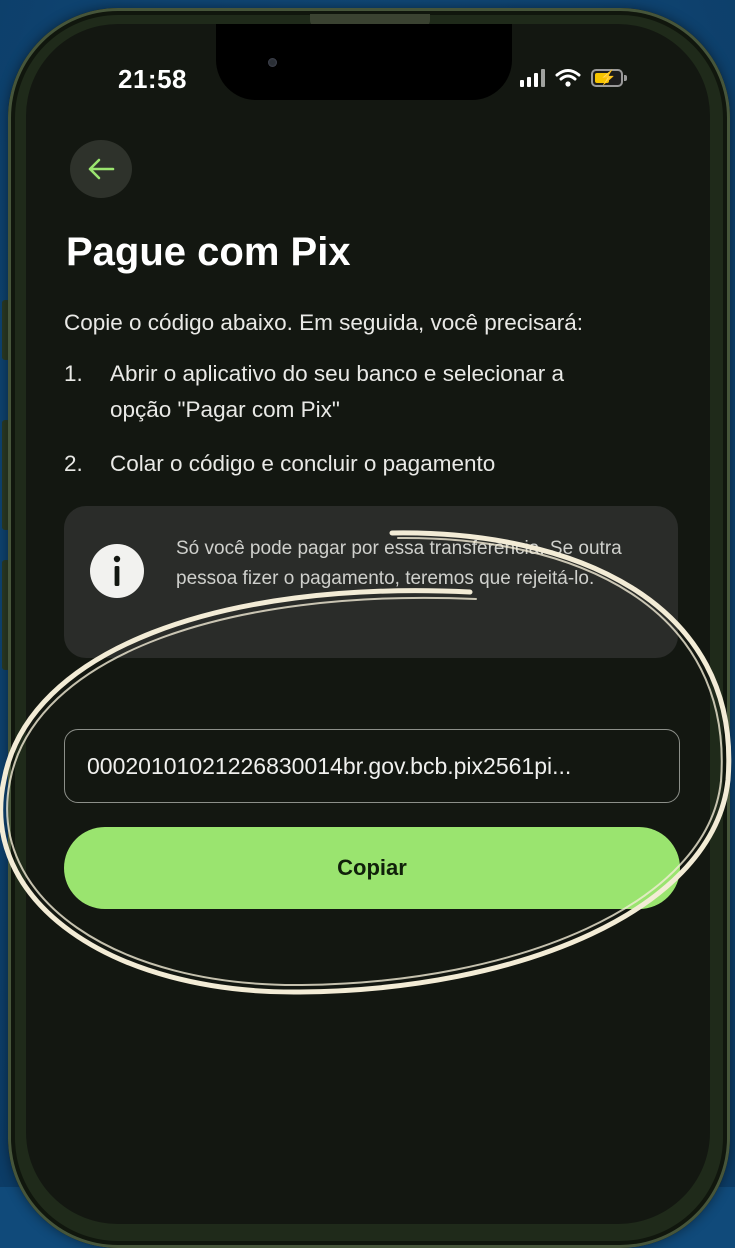 This screenshot has height=1248, width=735. Describe the element at coordinates (272, 62) in the screenshot. I see `front-camera` at that location.